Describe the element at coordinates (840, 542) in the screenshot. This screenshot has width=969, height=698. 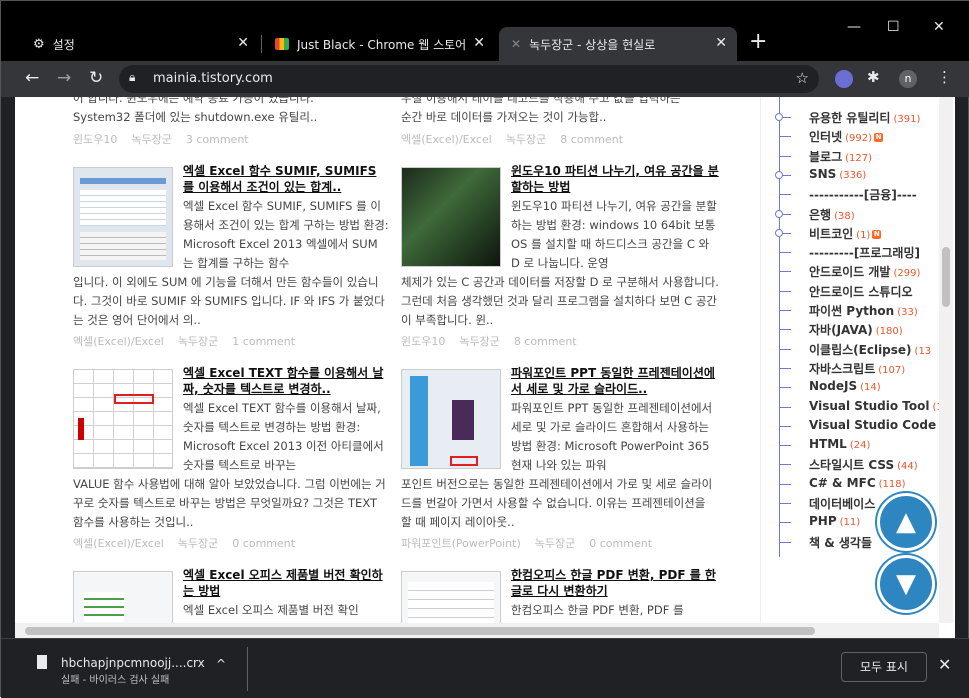
I see `sidebar-category-item: 책 & 생각들` at that location.